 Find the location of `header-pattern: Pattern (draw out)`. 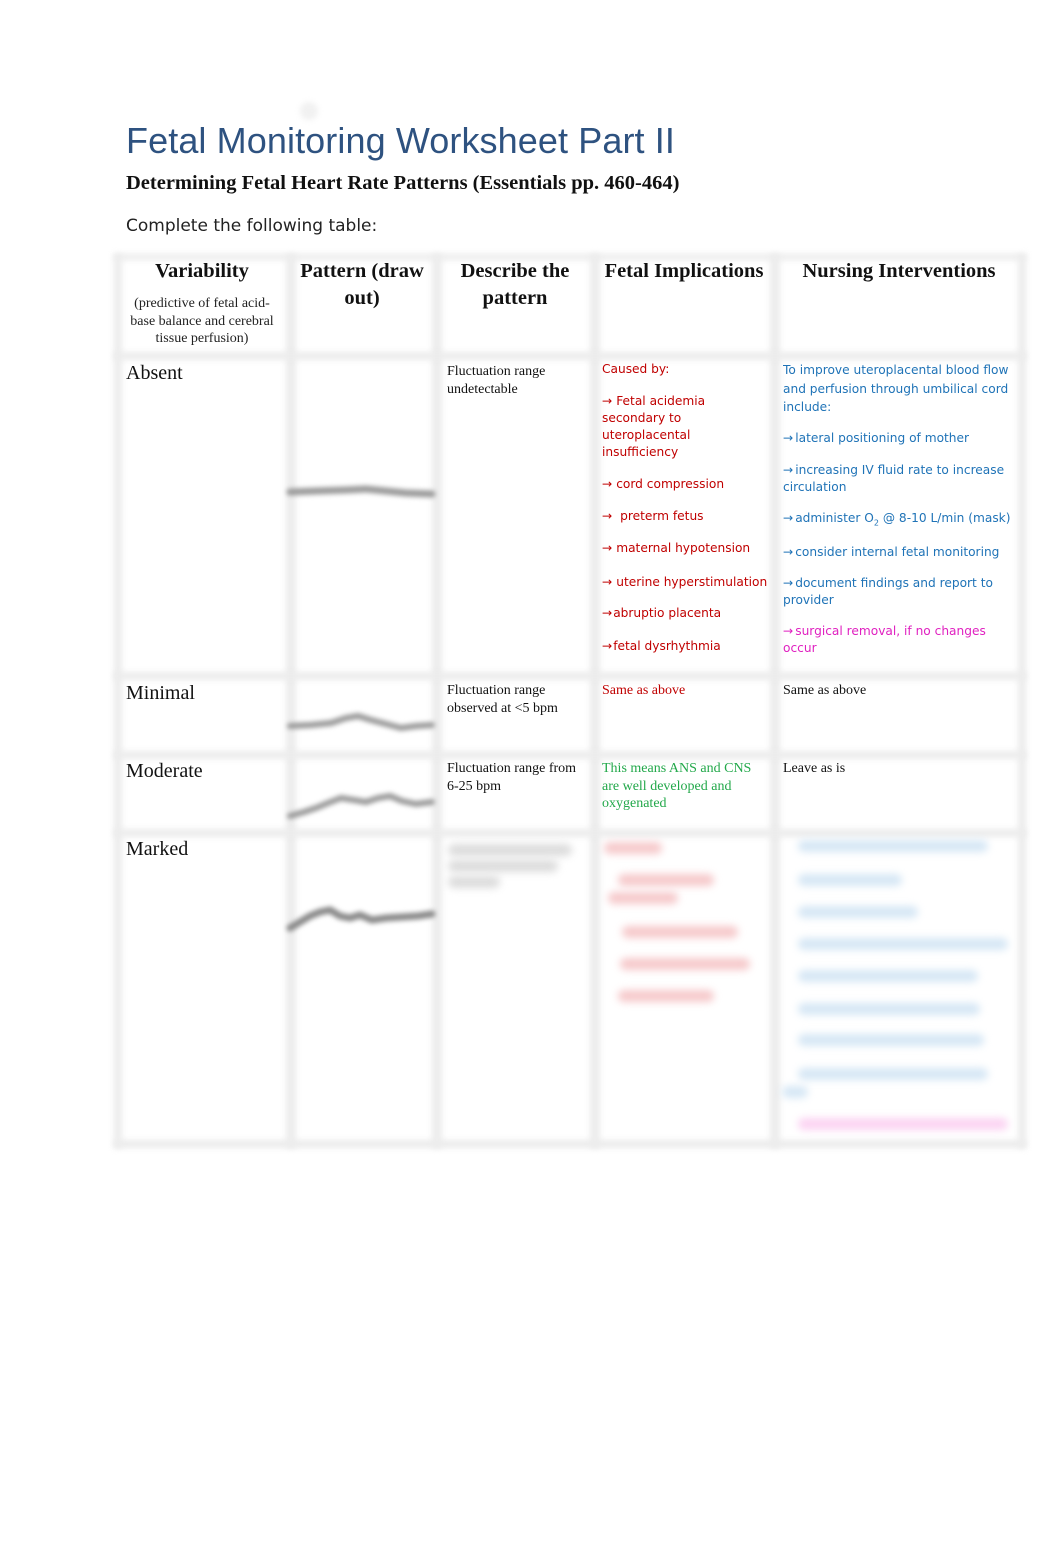

header-pattern: Pattern (draw out) is located at coordinates (362, 284).